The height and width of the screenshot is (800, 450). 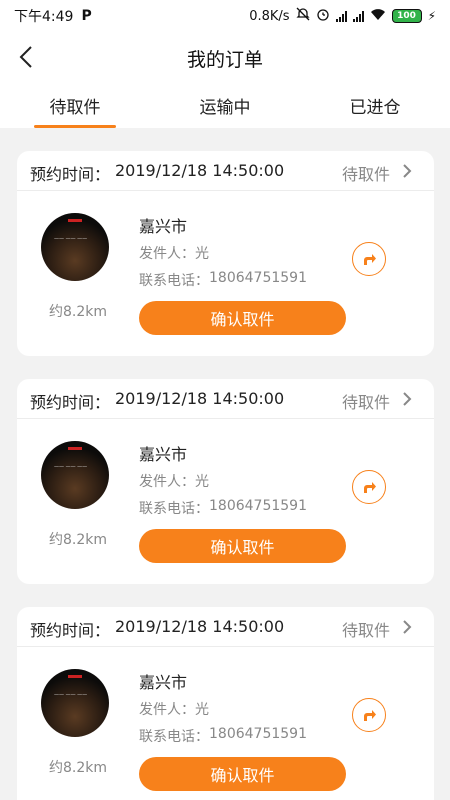 I want to click on app-header: 我的订单, so click(x=225, y=57).